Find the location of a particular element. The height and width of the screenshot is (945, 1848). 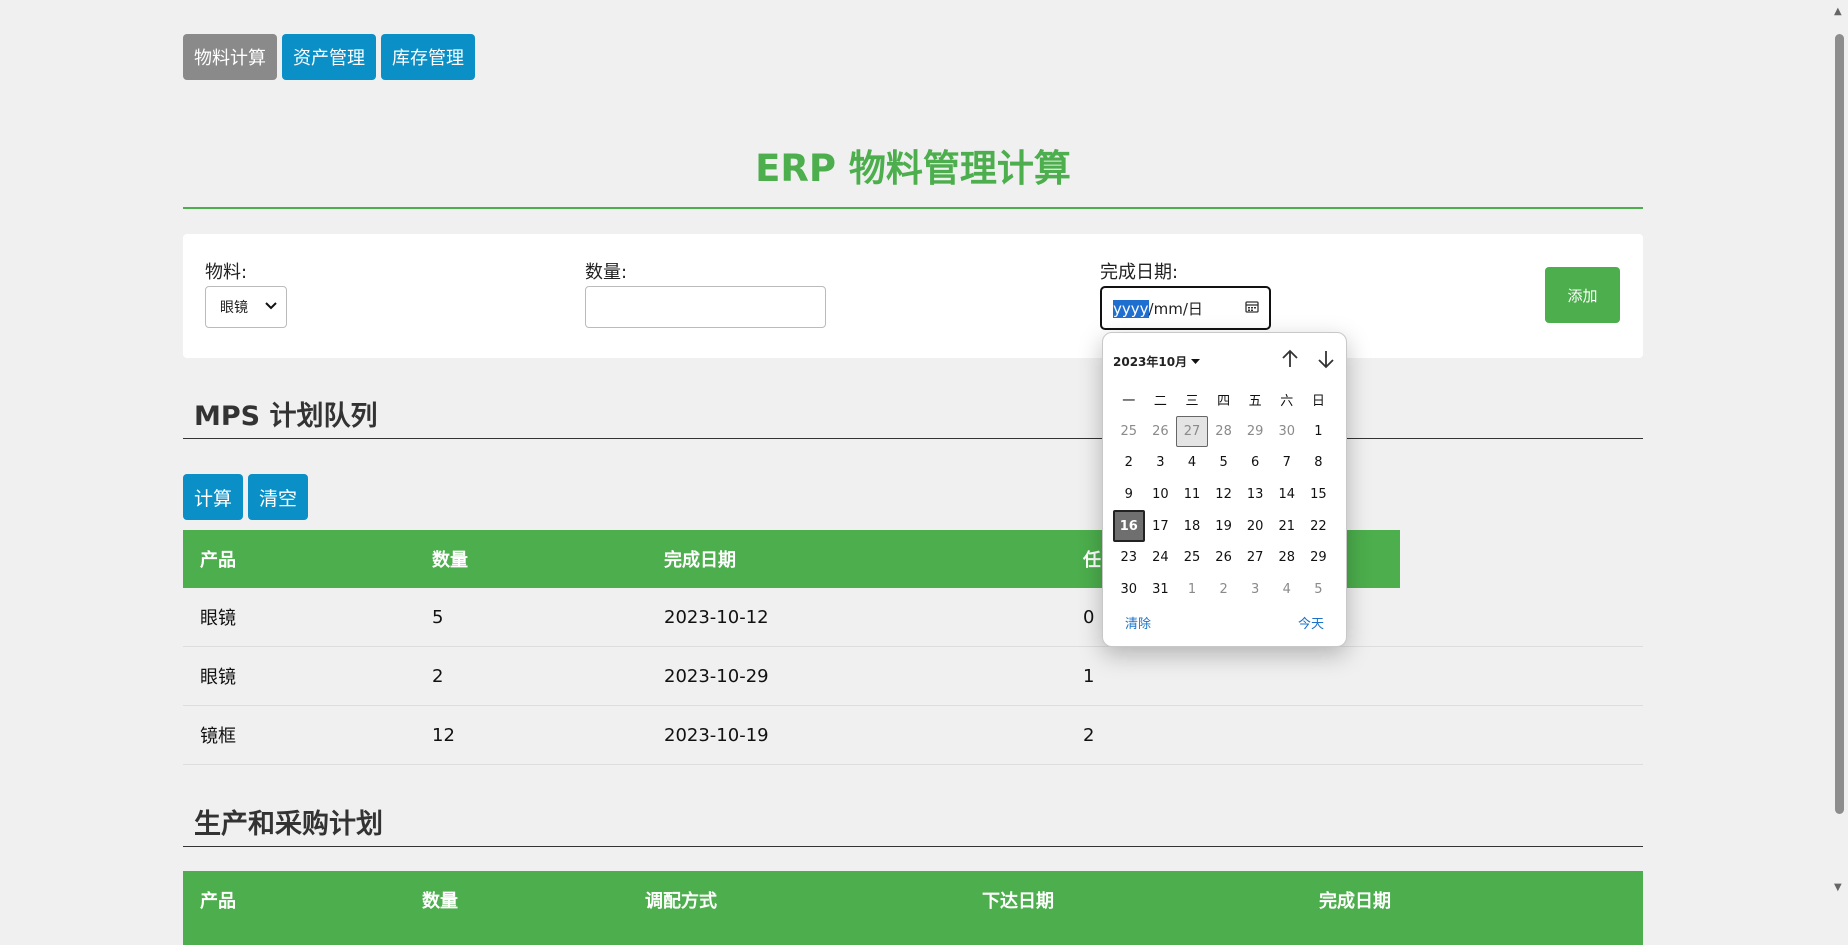

calendar-day: 10 is located at coordinates (1161, 495).